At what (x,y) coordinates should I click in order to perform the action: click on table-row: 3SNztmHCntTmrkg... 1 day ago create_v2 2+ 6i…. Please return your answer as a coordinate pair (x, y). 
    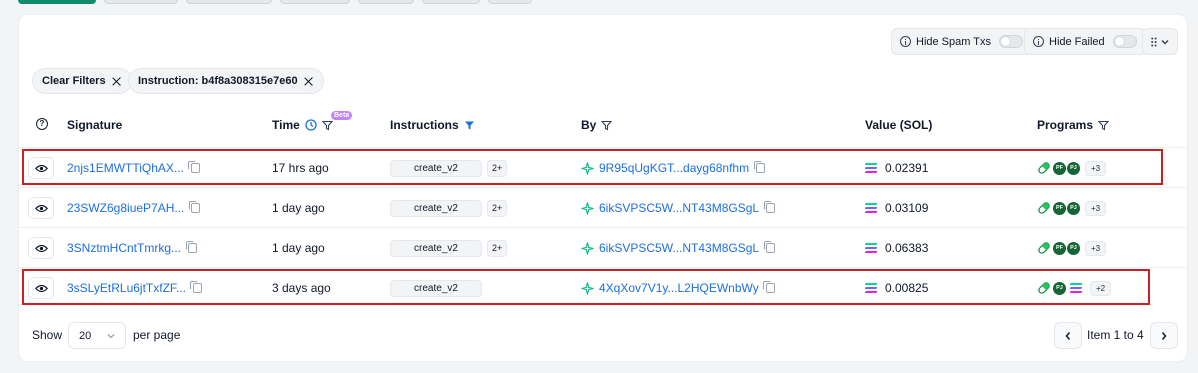
    Looking at the image, I should click on (604, 247).